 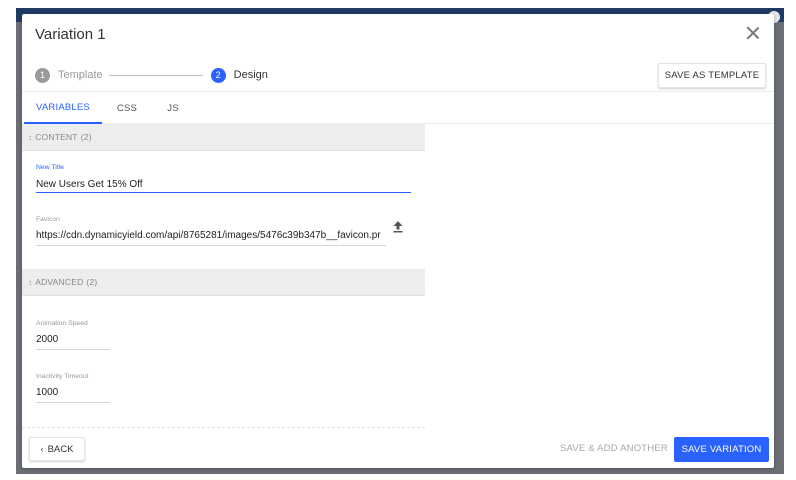 I want to click on step-number: 1, so click(x=42, y=75).